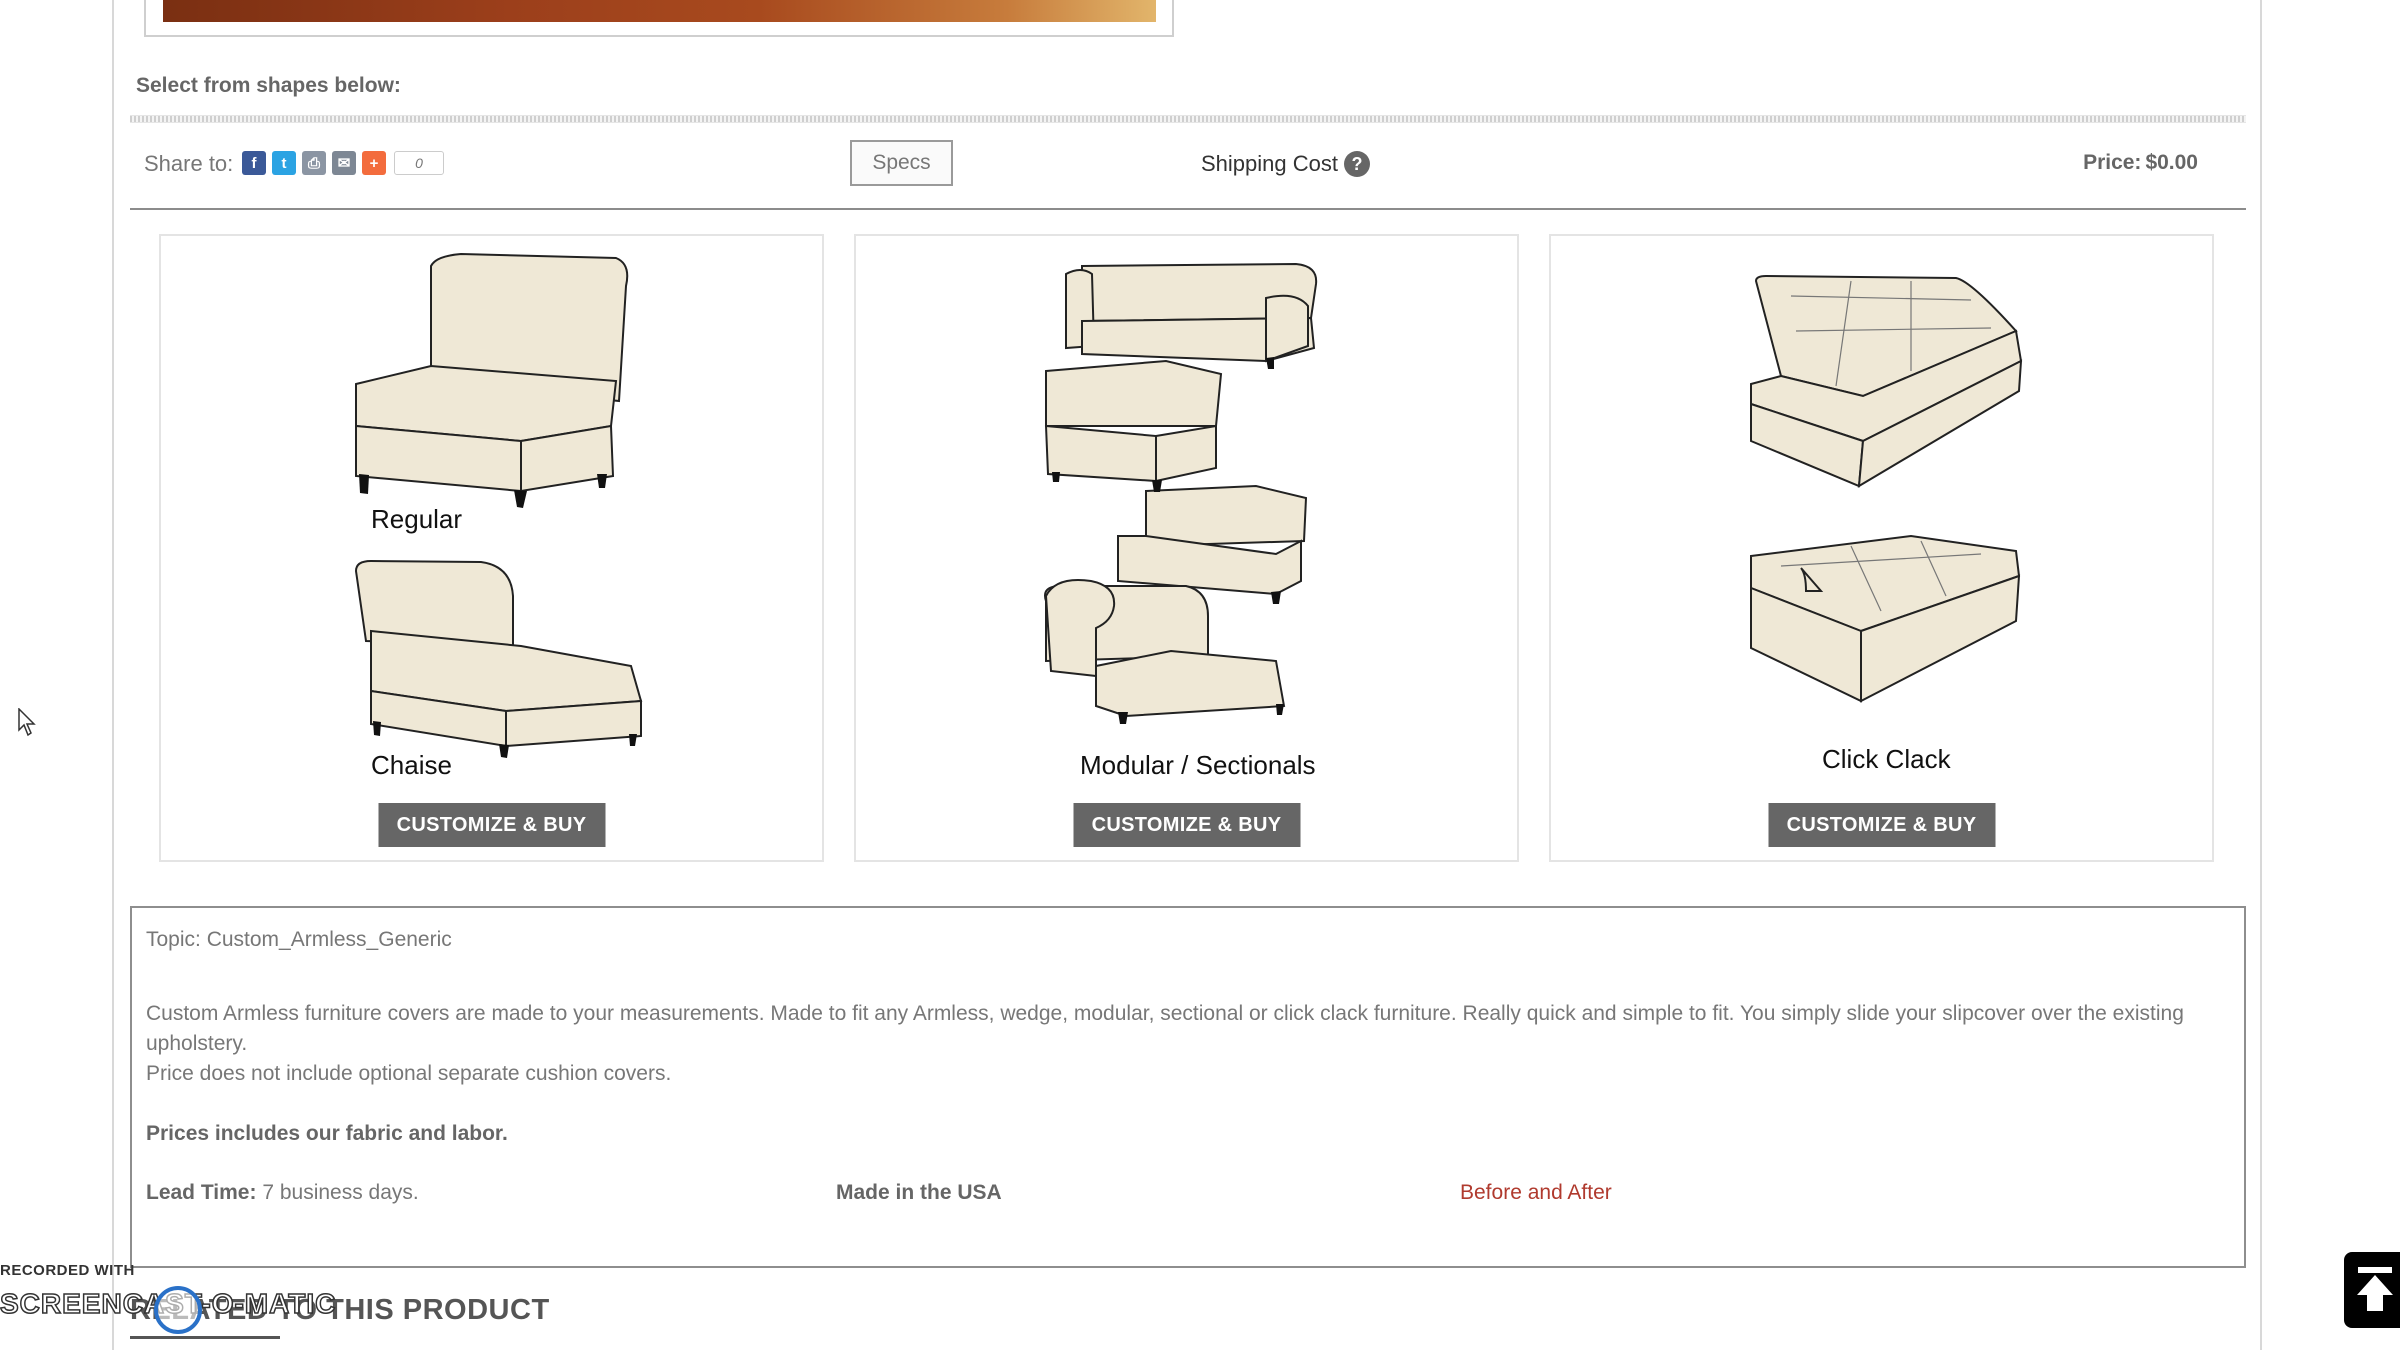 This screenshot has width=2400, height=1350. I want to click on price-display: Price: $0.00, so click(2140, 163).